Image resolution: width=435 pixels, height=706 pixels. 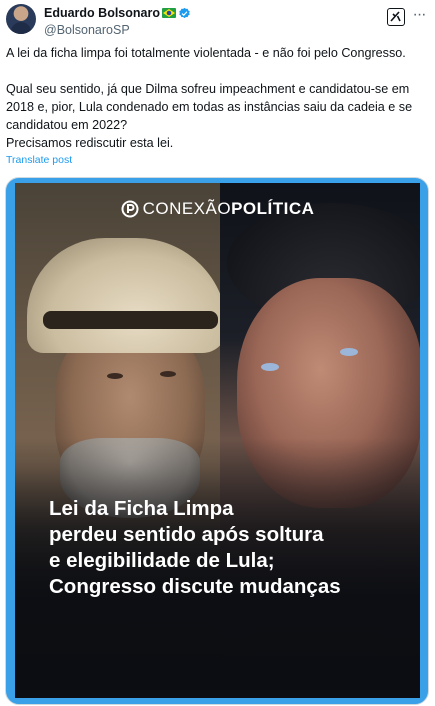 I want to click on brand-name-part1: CONEXÃO, so click(x=187, y=208).